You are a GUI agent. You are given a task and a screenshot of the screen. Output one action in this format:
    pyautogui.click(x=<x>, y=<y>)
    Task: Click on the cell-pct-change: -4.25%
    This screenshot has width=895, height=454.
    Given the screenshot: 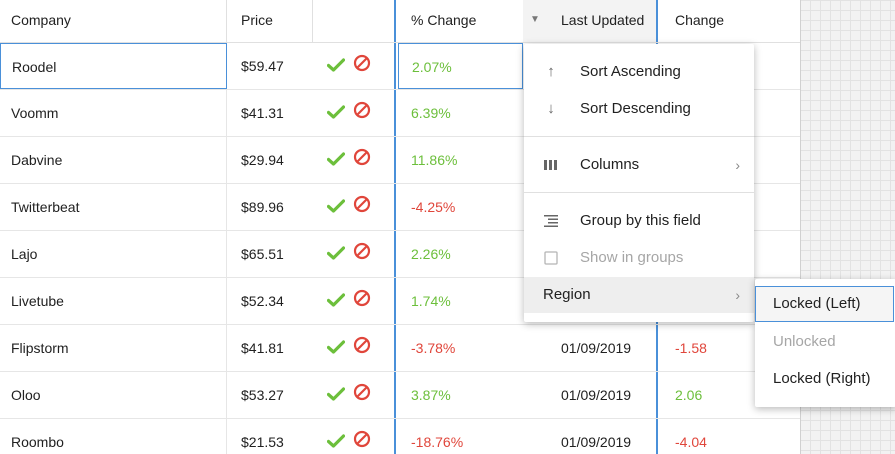 What is the action you would take?
    pyautogui.click(x=460, y=207)
    